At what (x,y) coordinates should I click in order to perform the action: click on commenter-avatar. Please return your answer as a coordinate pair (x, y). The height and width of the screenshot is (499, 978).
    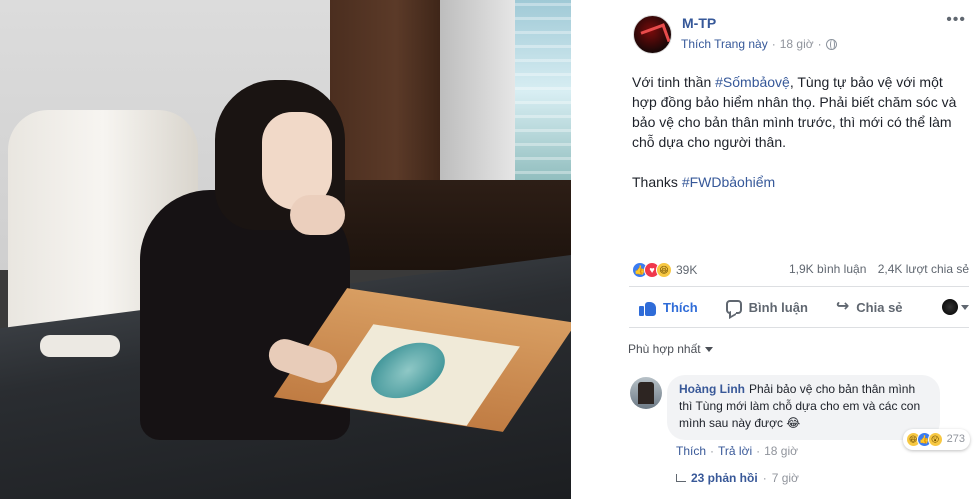
    Looking at the image, I should click on (646, 393).